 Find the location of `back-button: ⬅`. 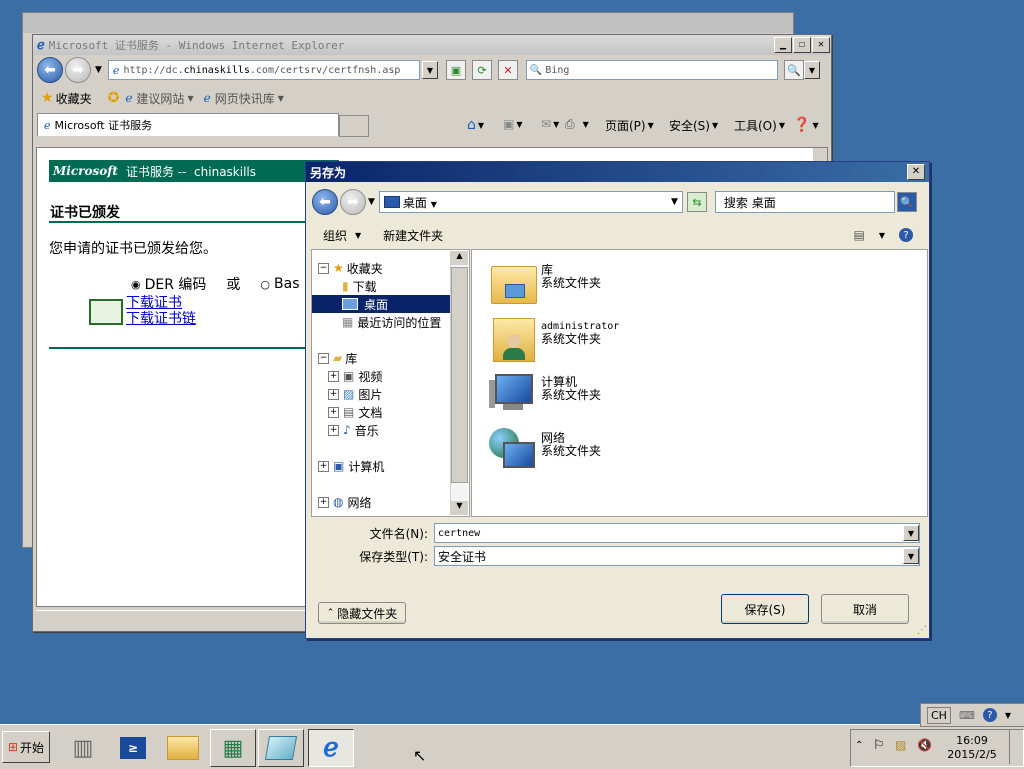

back-button: ⬅ is located at coordinates (50, 70).